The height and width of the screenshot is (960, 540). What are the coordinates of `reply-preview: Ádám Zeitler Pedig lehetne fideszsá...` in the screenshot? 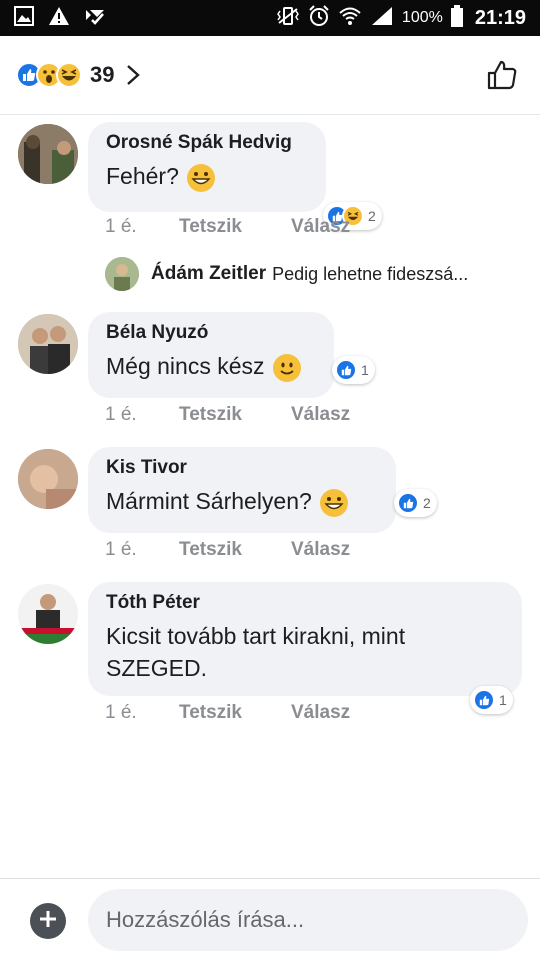 It's located at (286, 274).